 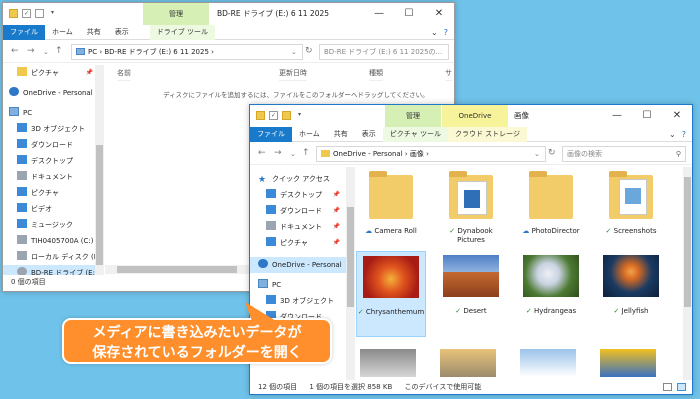 I want to click on sidebar-item-pictures-pc: ピクチャ, so click(x=51, y=193).